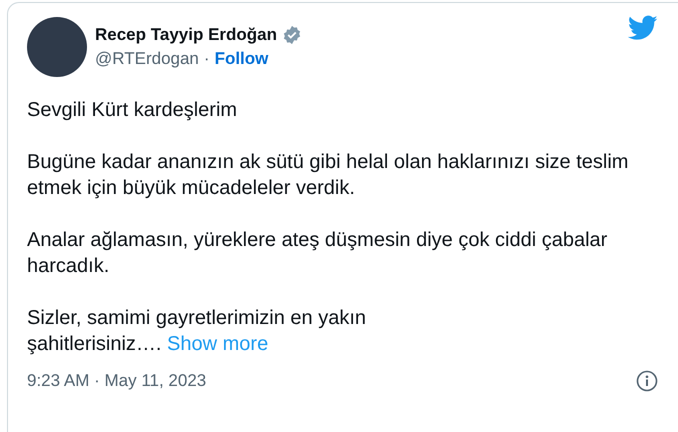  Describe the element at coordinates (647, 381) in the screenshot. I see `info-icon` at that location.